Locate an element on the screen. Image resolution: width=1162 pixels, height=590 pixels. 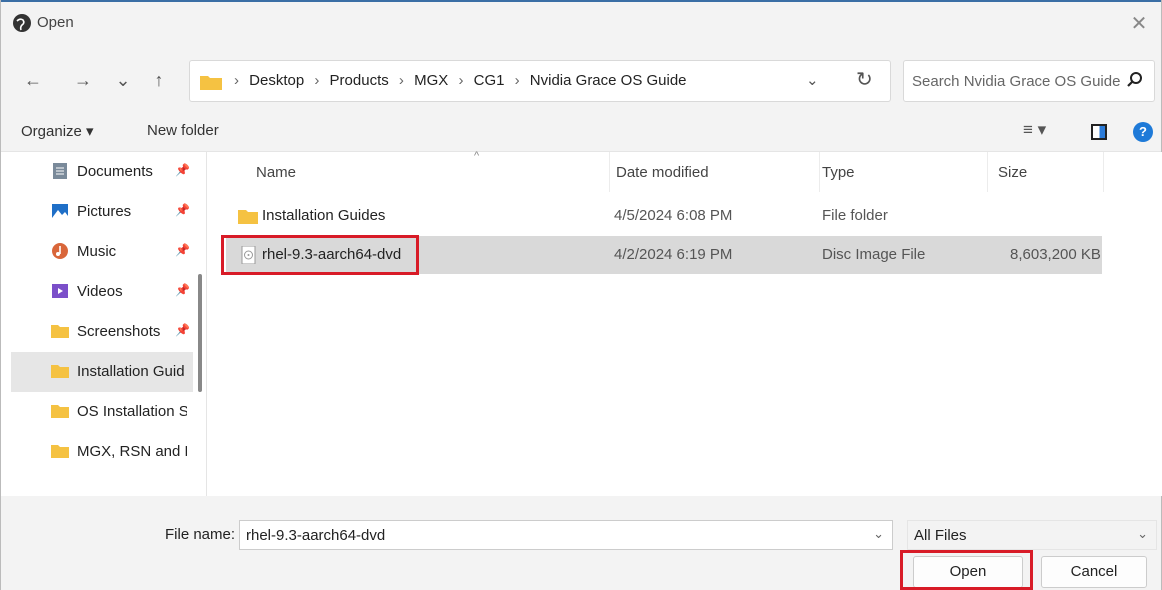
sidebar-item-music: Music 📌 is located at coordinates (102, 252).